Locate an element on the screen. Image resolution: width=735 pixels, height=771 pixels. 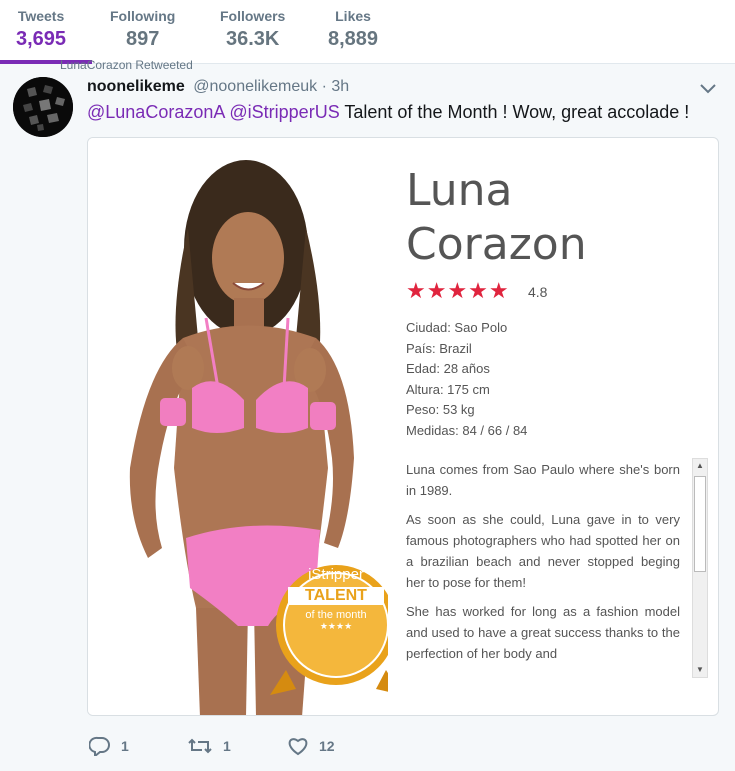
profile-name-first: Luna is located at coordinates (459, 190).